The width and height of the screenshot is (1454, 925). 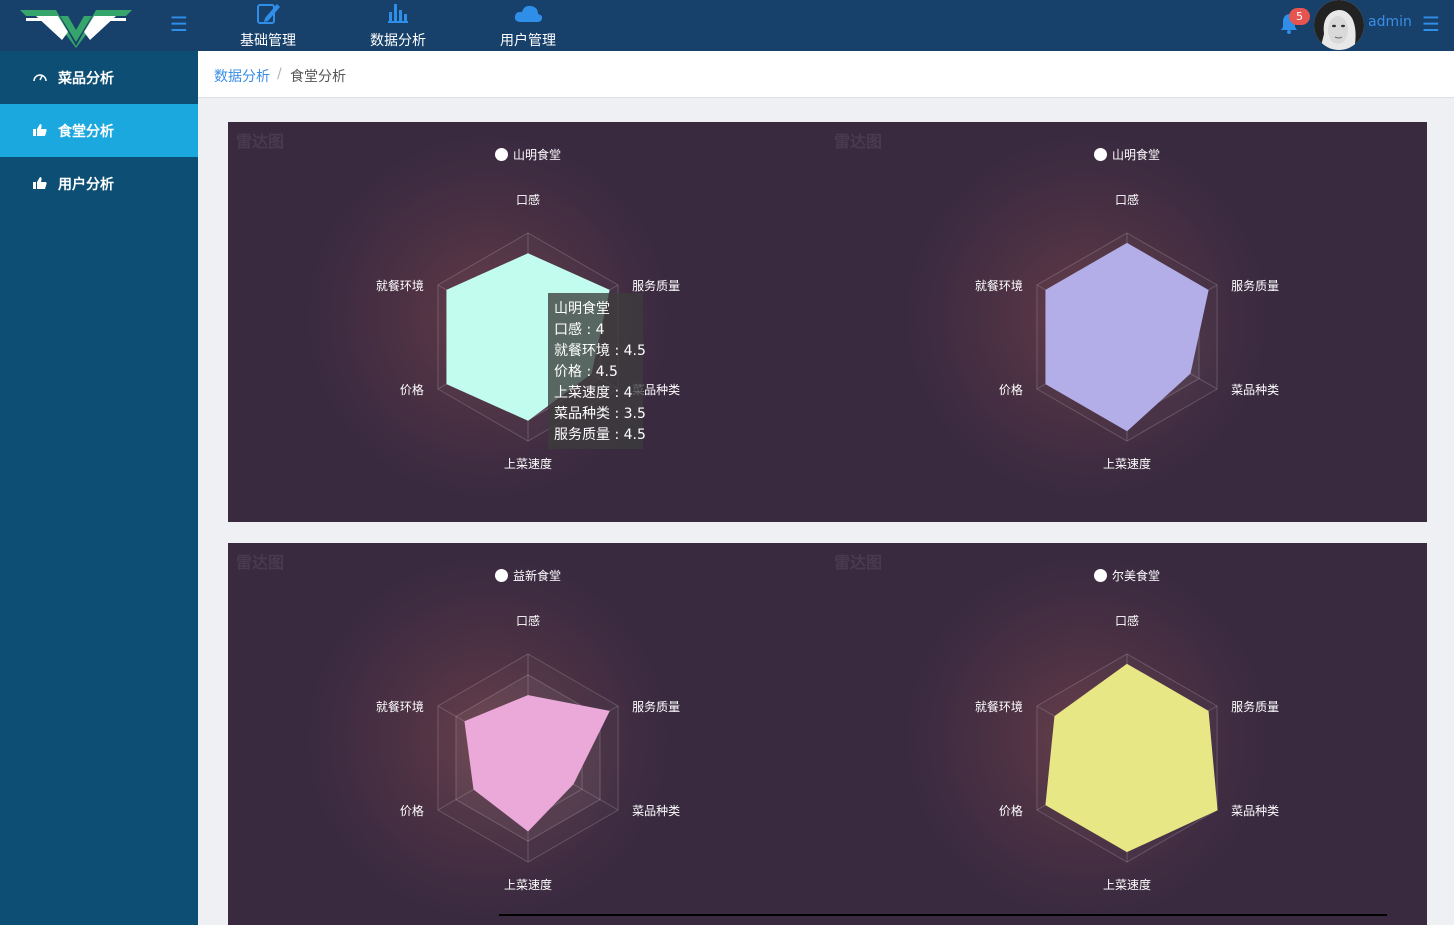 What do you see at coordinates (1390, 22) in the screenshot?
I see `username: admin` at bounding box center [1390, 22].